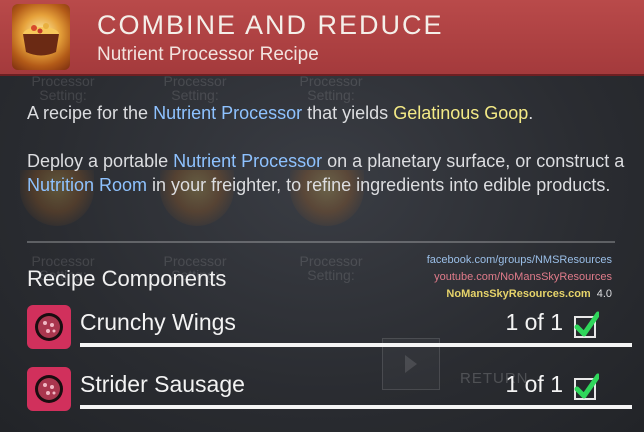 The height and width of the screenshot is (432, 644). I want to click on gelatinous-goop-link: Gelatinous Goop, so click(460, 113).